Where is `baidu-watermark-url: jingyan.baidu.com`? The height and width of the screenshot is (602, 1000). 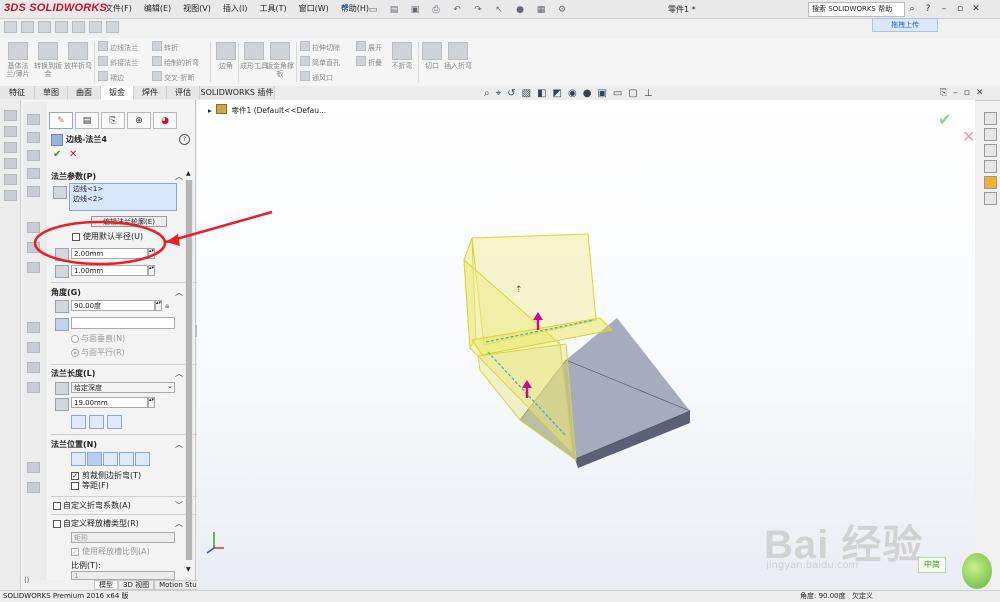 baidu-watermark-url: jingyan.baidu.com is located at coordinates (812, 565).